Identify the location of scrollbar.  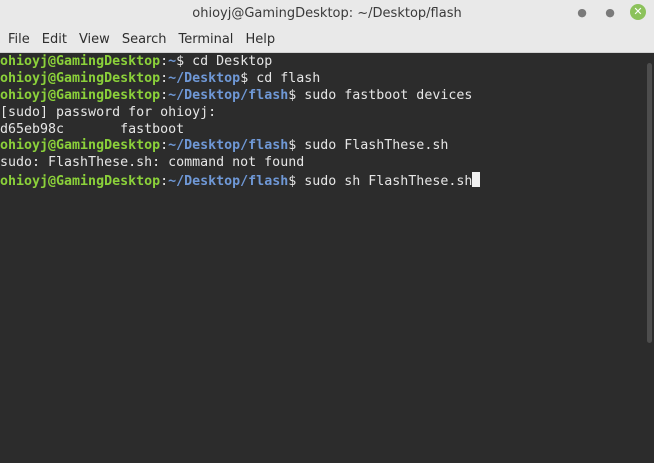
(649, 258).